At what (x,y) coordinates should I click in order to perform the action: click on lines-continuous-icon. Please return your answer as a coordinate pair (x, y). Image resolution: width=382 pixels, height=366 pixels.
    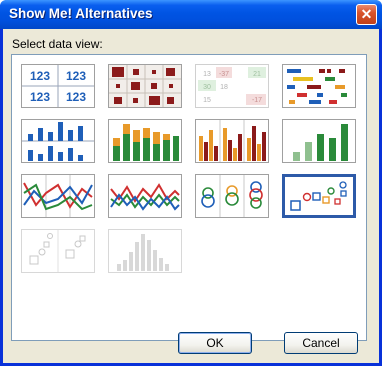
    Looking at the image, I should click on (145, 196).